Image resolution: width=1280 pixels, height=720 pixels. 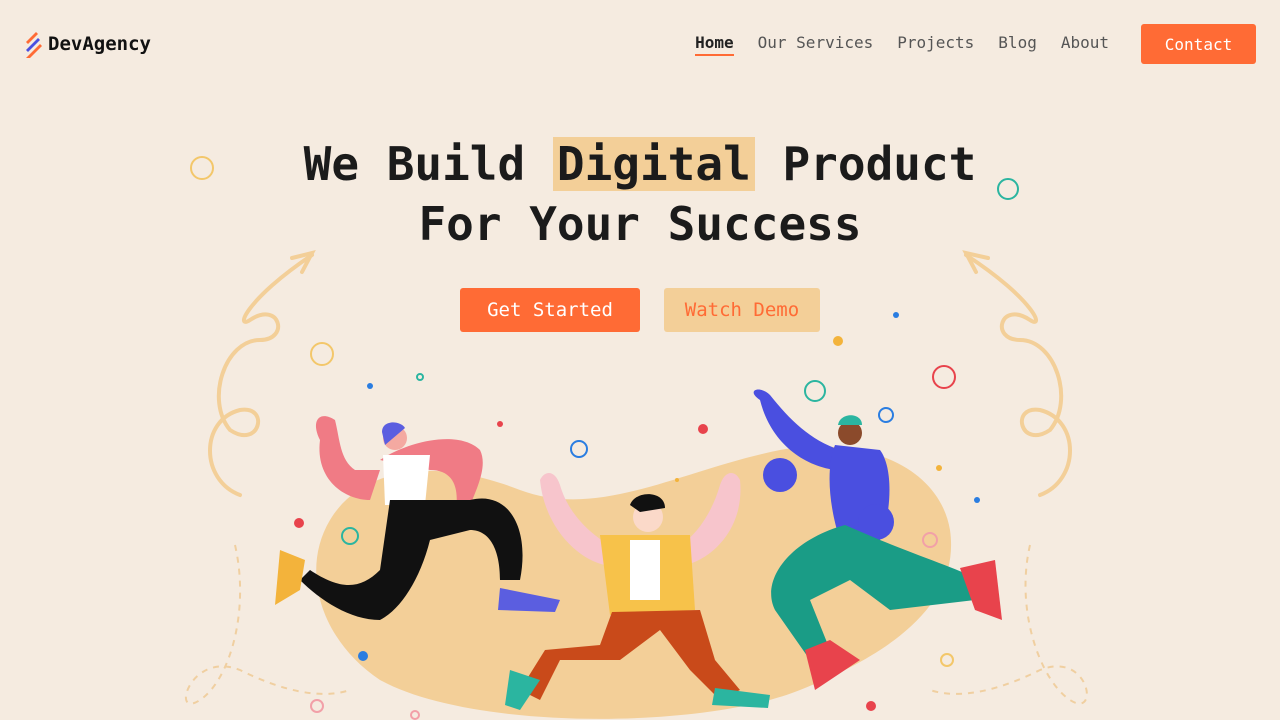 What do you see at coordinates (935, 44) in the screenshot?
I see `nav-link-projects: Projects` at bounding box center [935, 44].